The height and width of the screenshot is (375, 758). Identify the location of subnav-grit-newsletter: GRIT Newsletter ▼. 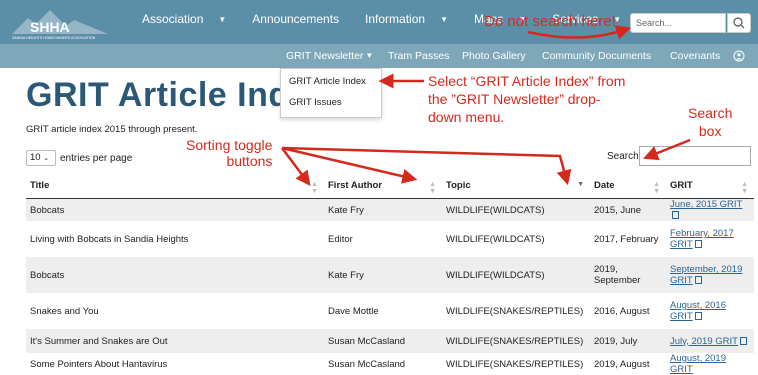
(329, 56).